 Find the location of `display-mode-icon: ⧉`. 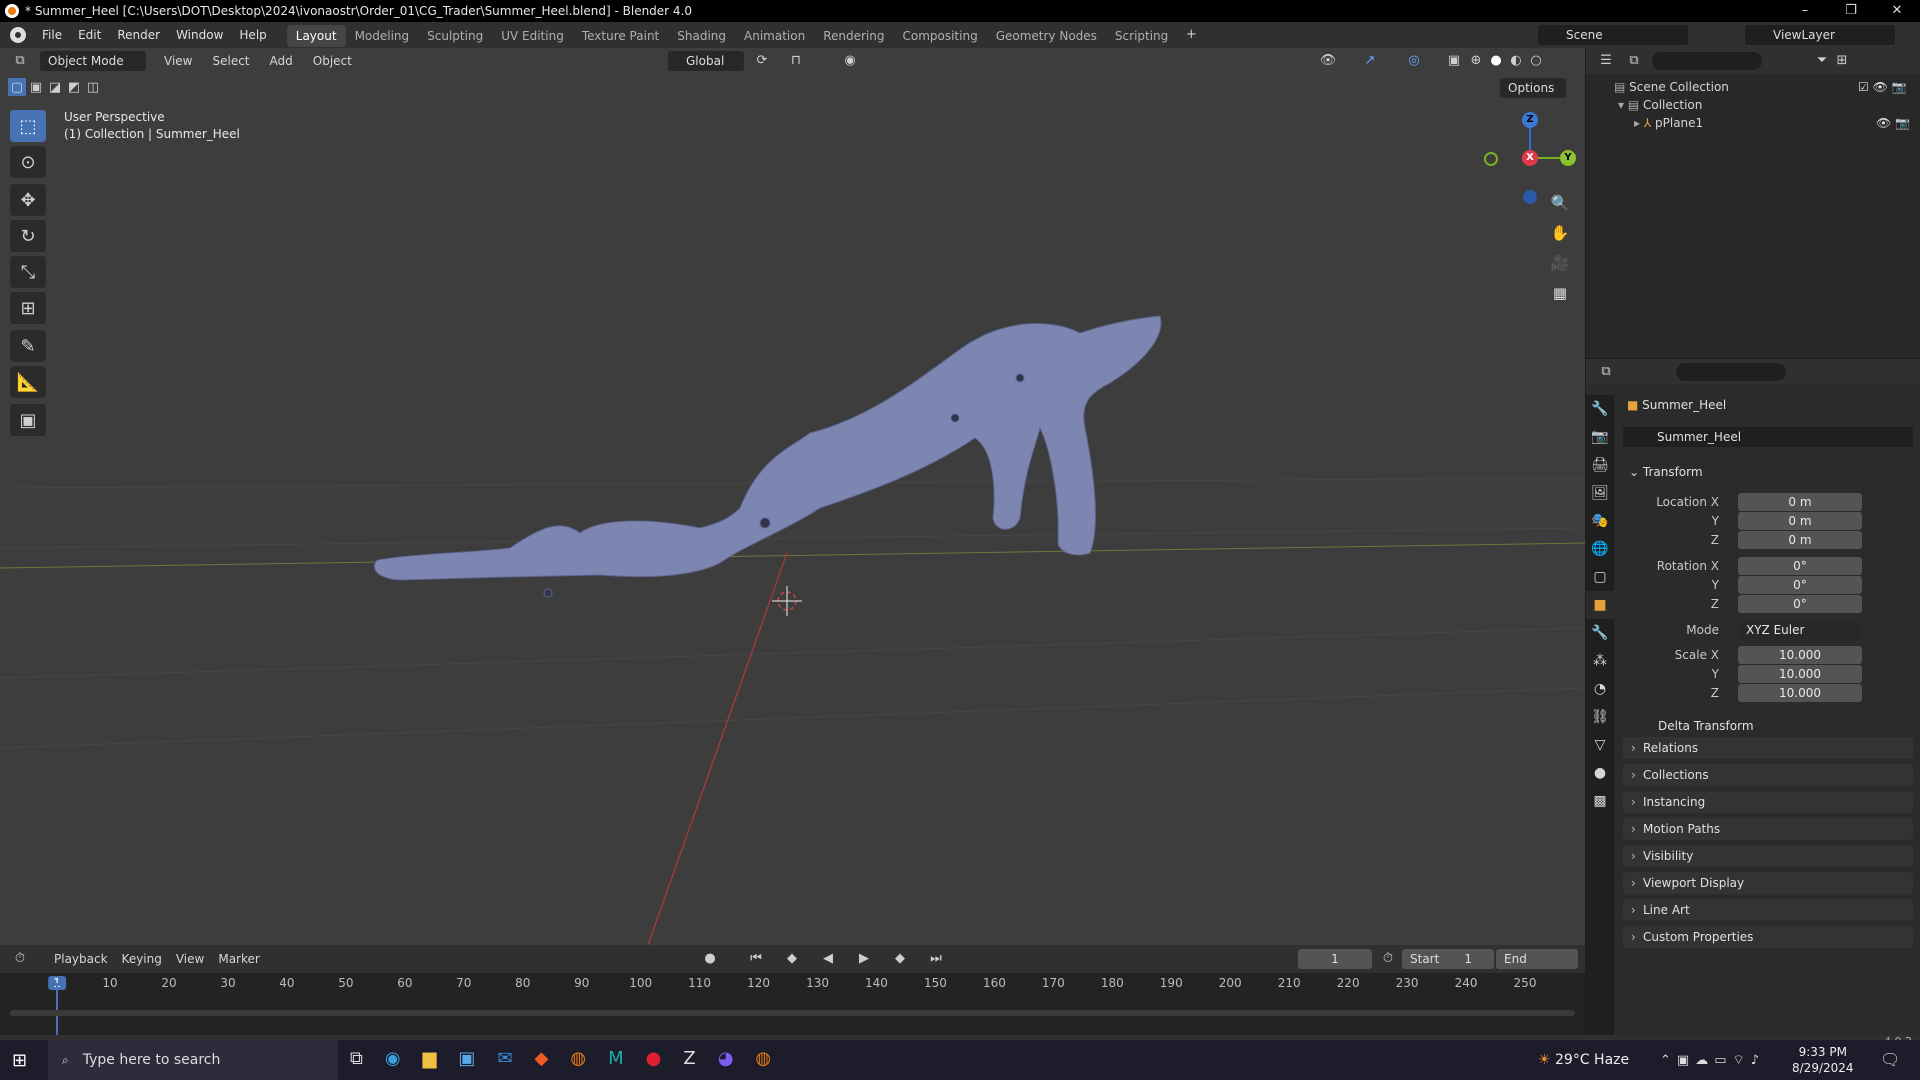

display-mode-icon: ⧉ is located at coordinates (1634, 61).